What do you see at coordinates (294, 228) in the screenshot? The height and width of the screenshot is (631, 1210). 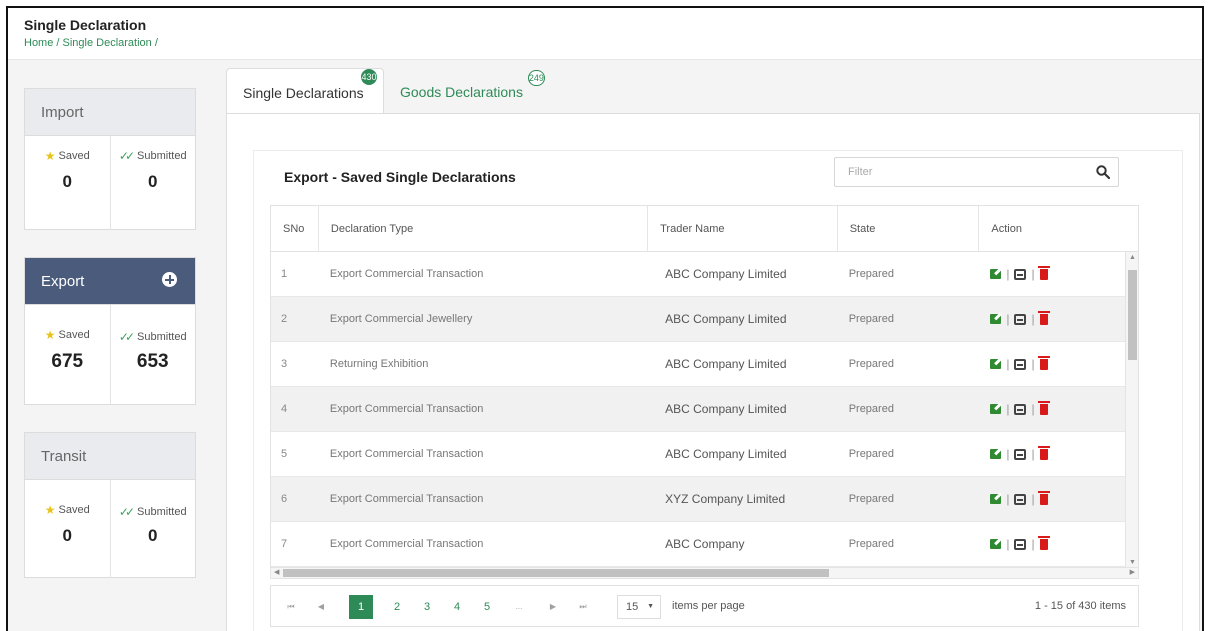 I see `column-header-sno: SNo` at bounding box center [294, 228].